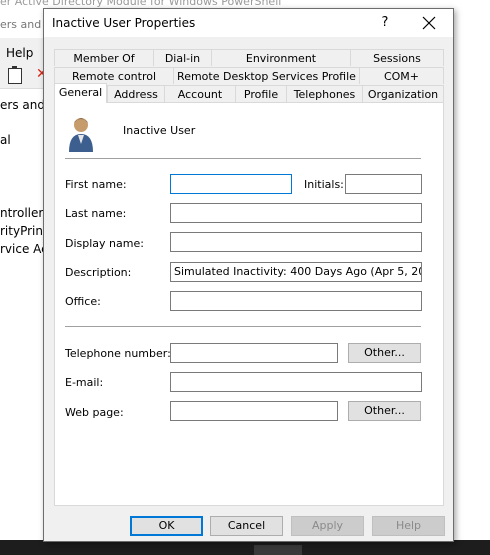 The image size is (490, 555). Describe the element at coordinates (248, 23) in the screenshot. I see `dialog-titlebar: Inactive User Properties ?` at that location.